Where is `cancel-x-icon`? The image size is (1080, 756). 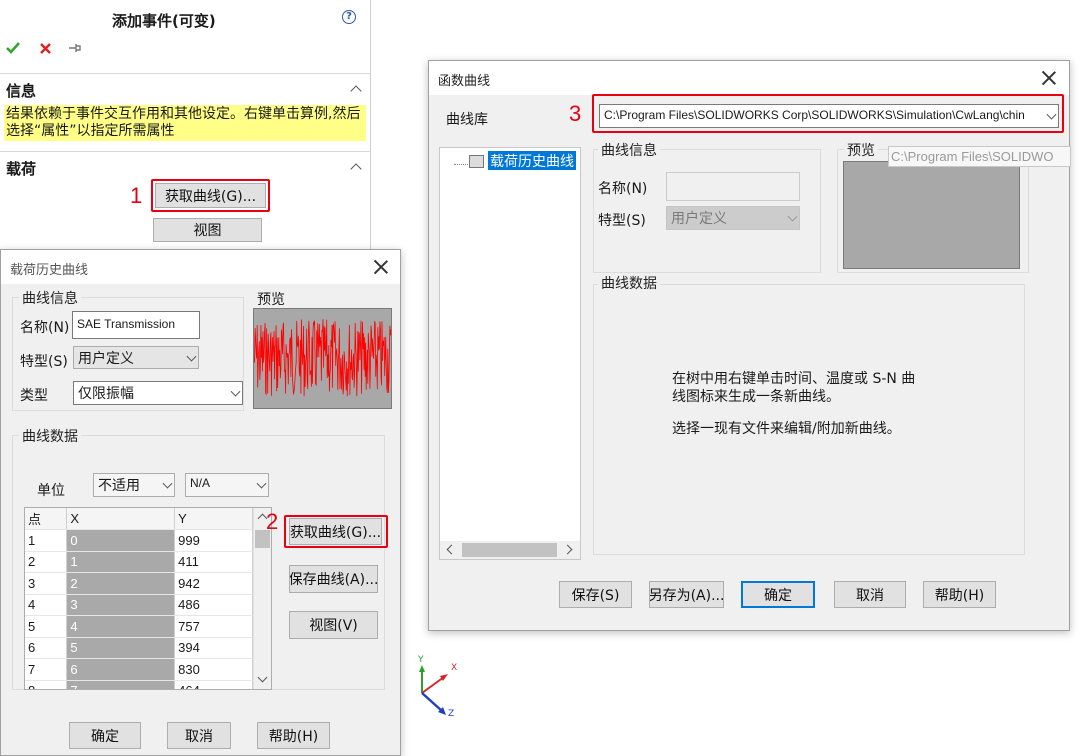
cancel-x-icon is located at coordinates (45, 48).